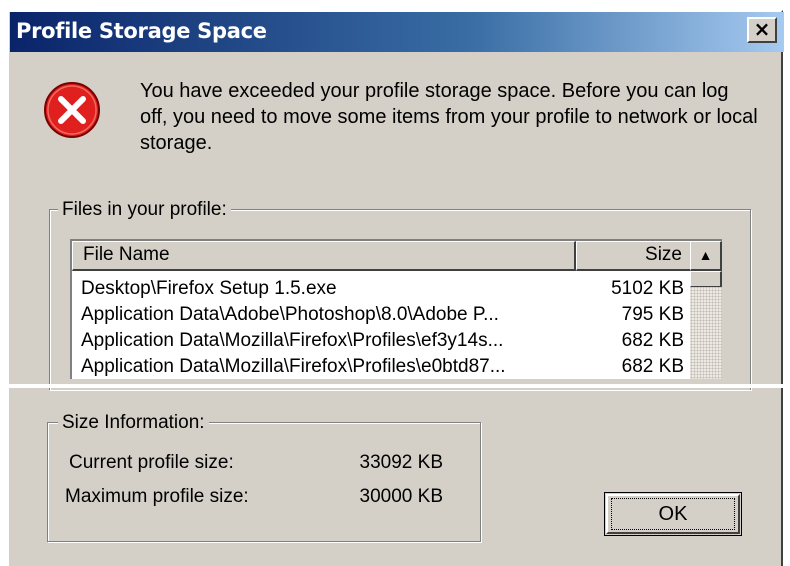  What do you see at coordinates (706, 279) in the screenshot?
I see `scrollbar-thumb` at bounding box center [706, 279].